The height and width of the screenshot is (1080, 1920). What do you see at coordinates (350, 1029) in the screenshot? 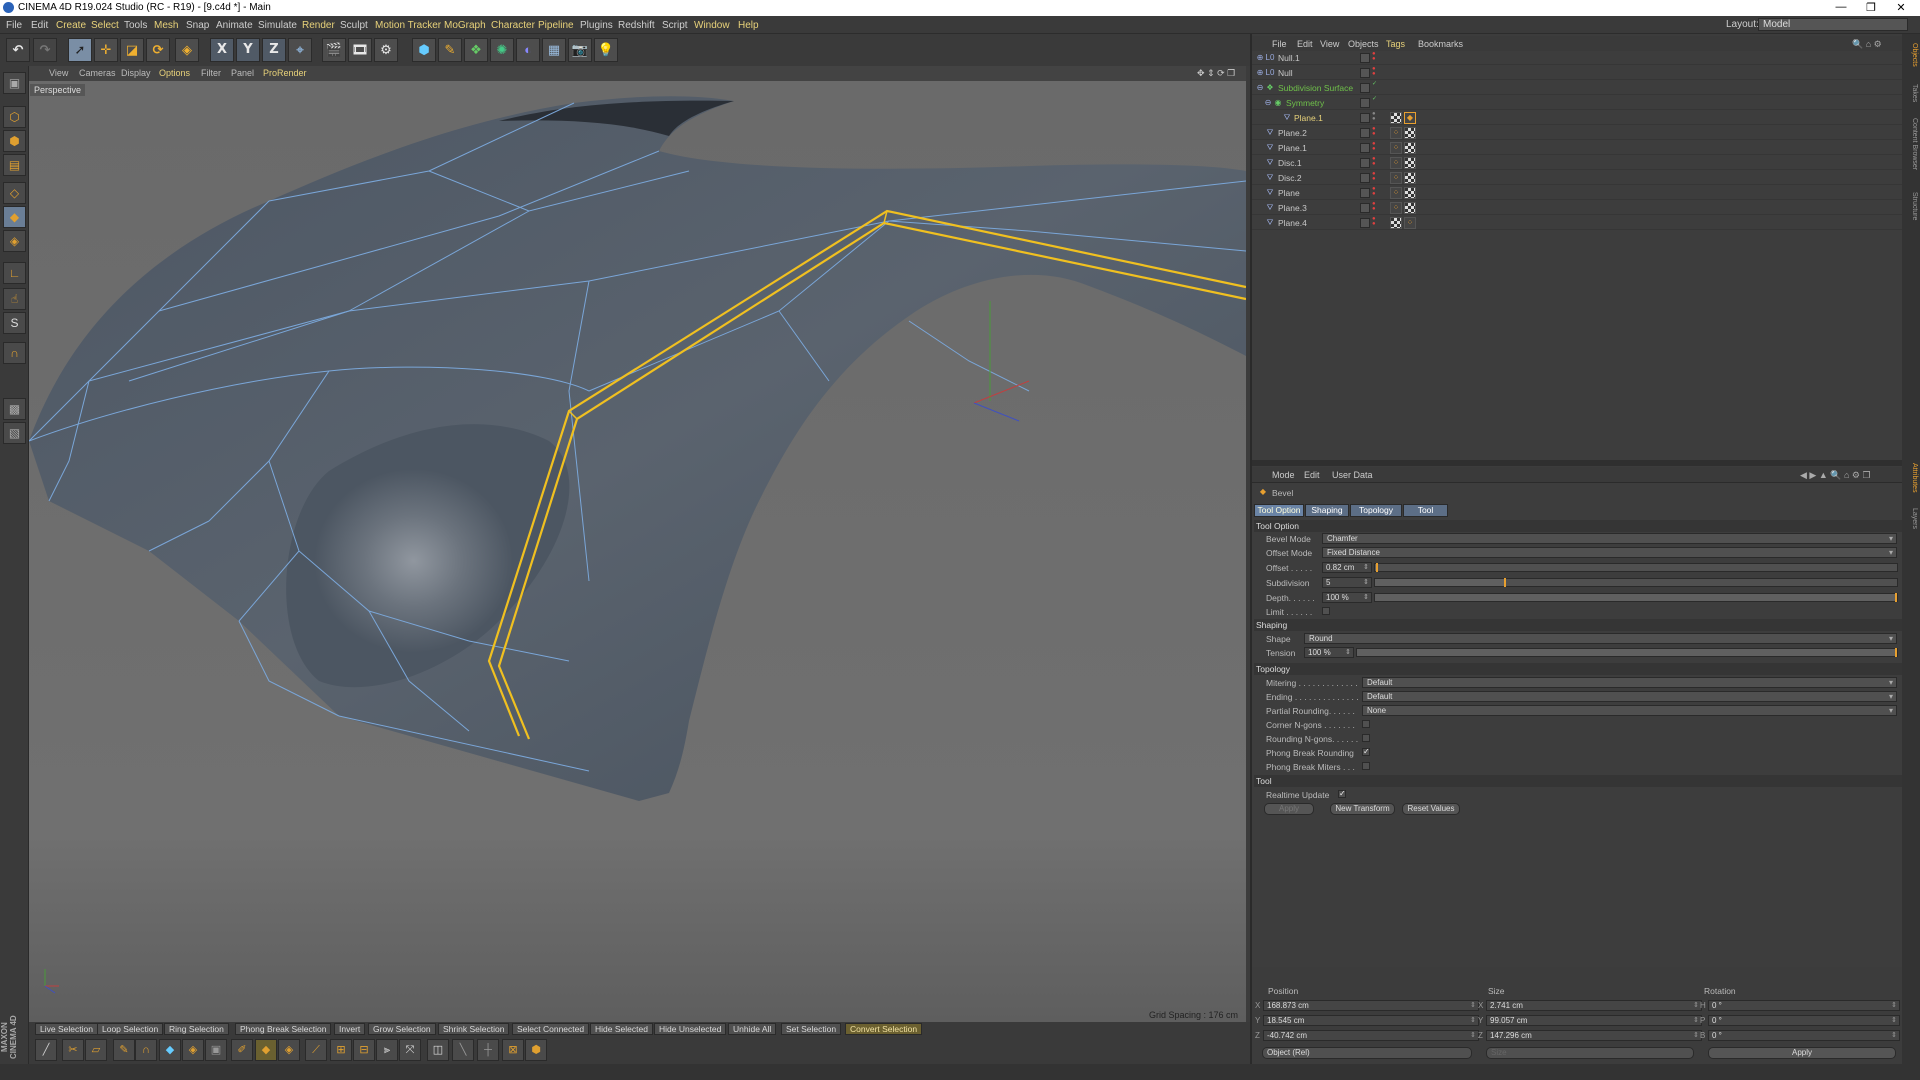
I see `invert-button: Invert` at bounding box center [350, 1029].